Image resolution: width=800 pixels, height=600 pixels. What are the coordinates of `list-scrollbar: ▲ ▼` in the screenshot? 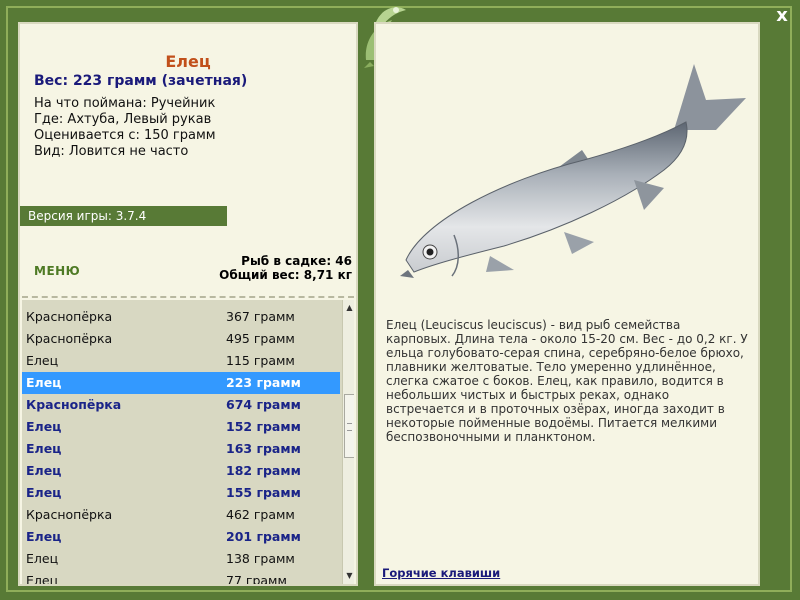 It's located at (348, 442).